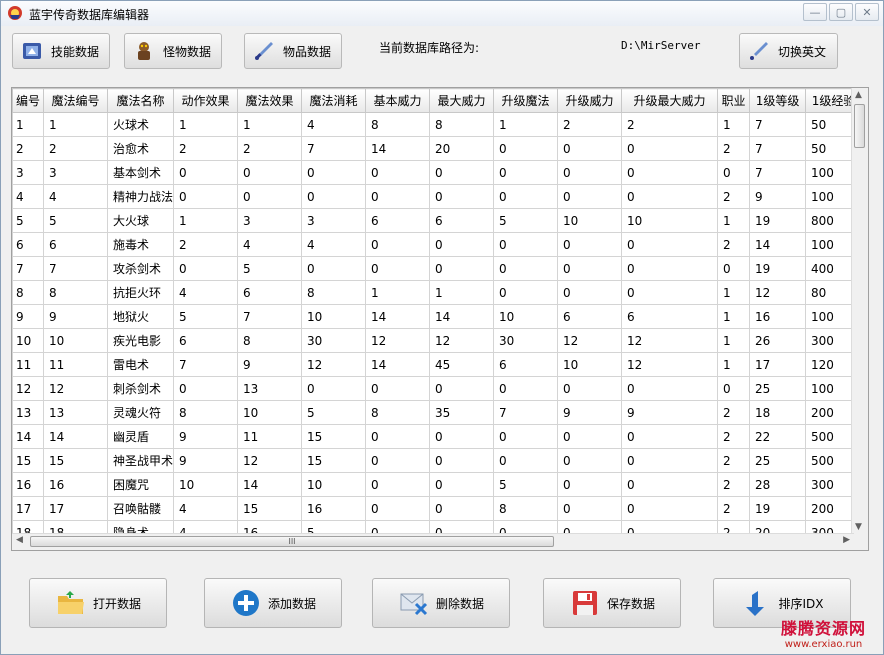 The width and height of the screenshot is (884, 655). I want to click on table-row: 2 2 治愈术 2 2 7 14 20 0 0 0 2 7 50, so click(437, 148).